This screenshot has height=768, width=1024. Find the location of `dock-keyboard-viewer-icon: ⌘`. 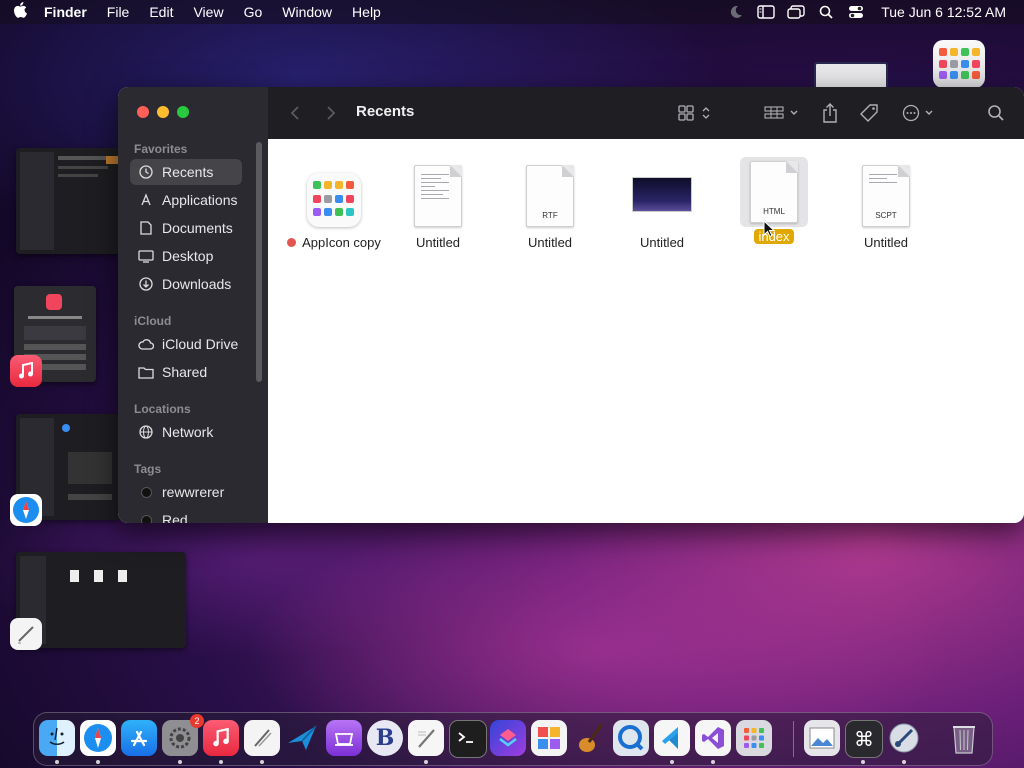

dock-keyboard-viewer-icon: ⌘ is located at coordinates (864, 739).